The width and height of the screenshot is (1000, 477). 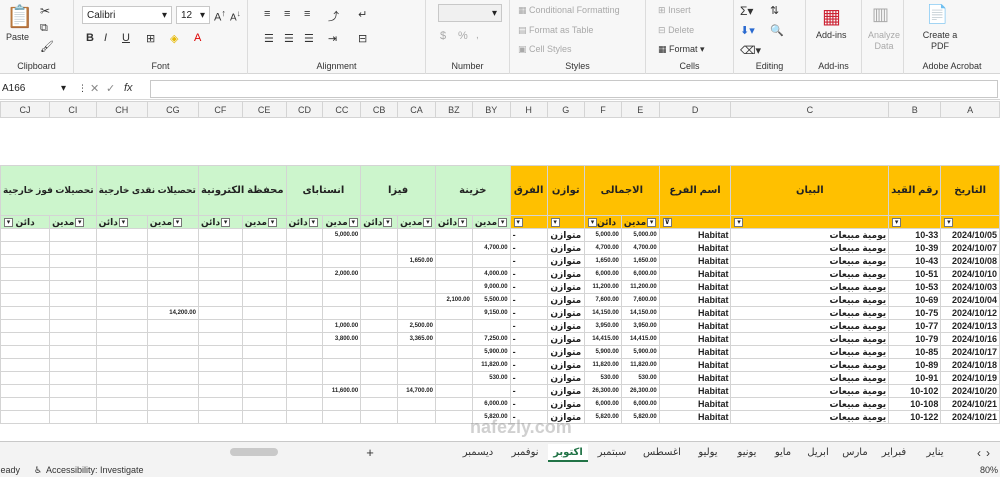 I want to click on filter-debit-by: مدين ▾, so click(x=491, y=222).